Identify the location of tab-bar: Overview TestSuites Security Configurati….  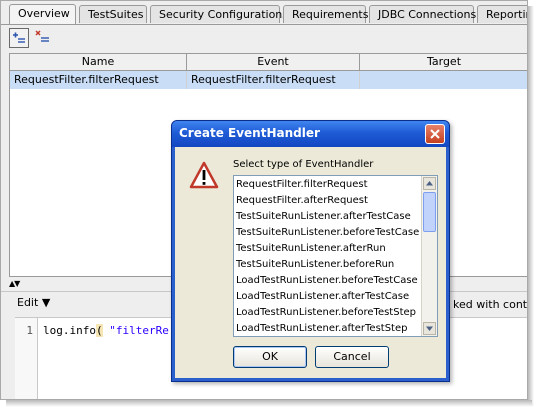
(264, 14).